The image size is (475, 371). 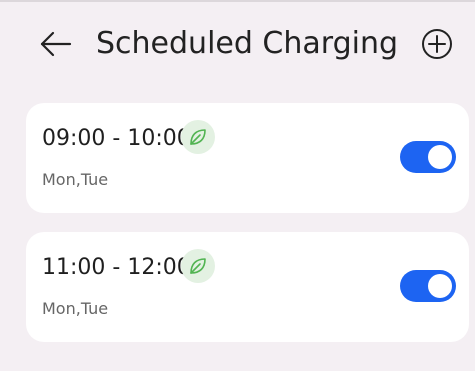 I want to click on page-title: Scheduled Charging, so click(x=247, y=43).